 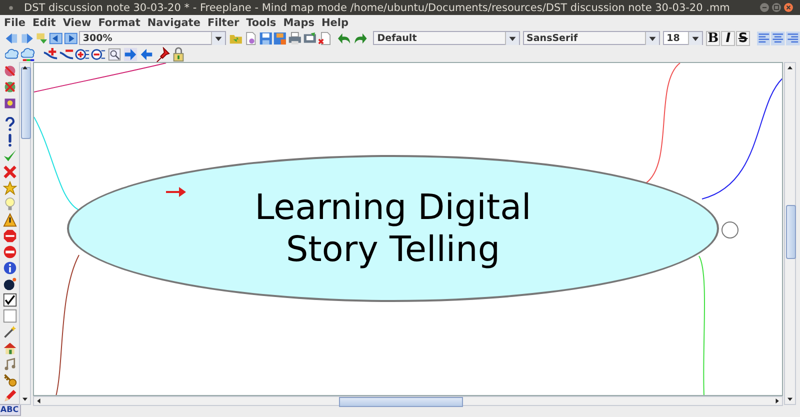 I want to click on fold-handle, so click(x=730, y=230).